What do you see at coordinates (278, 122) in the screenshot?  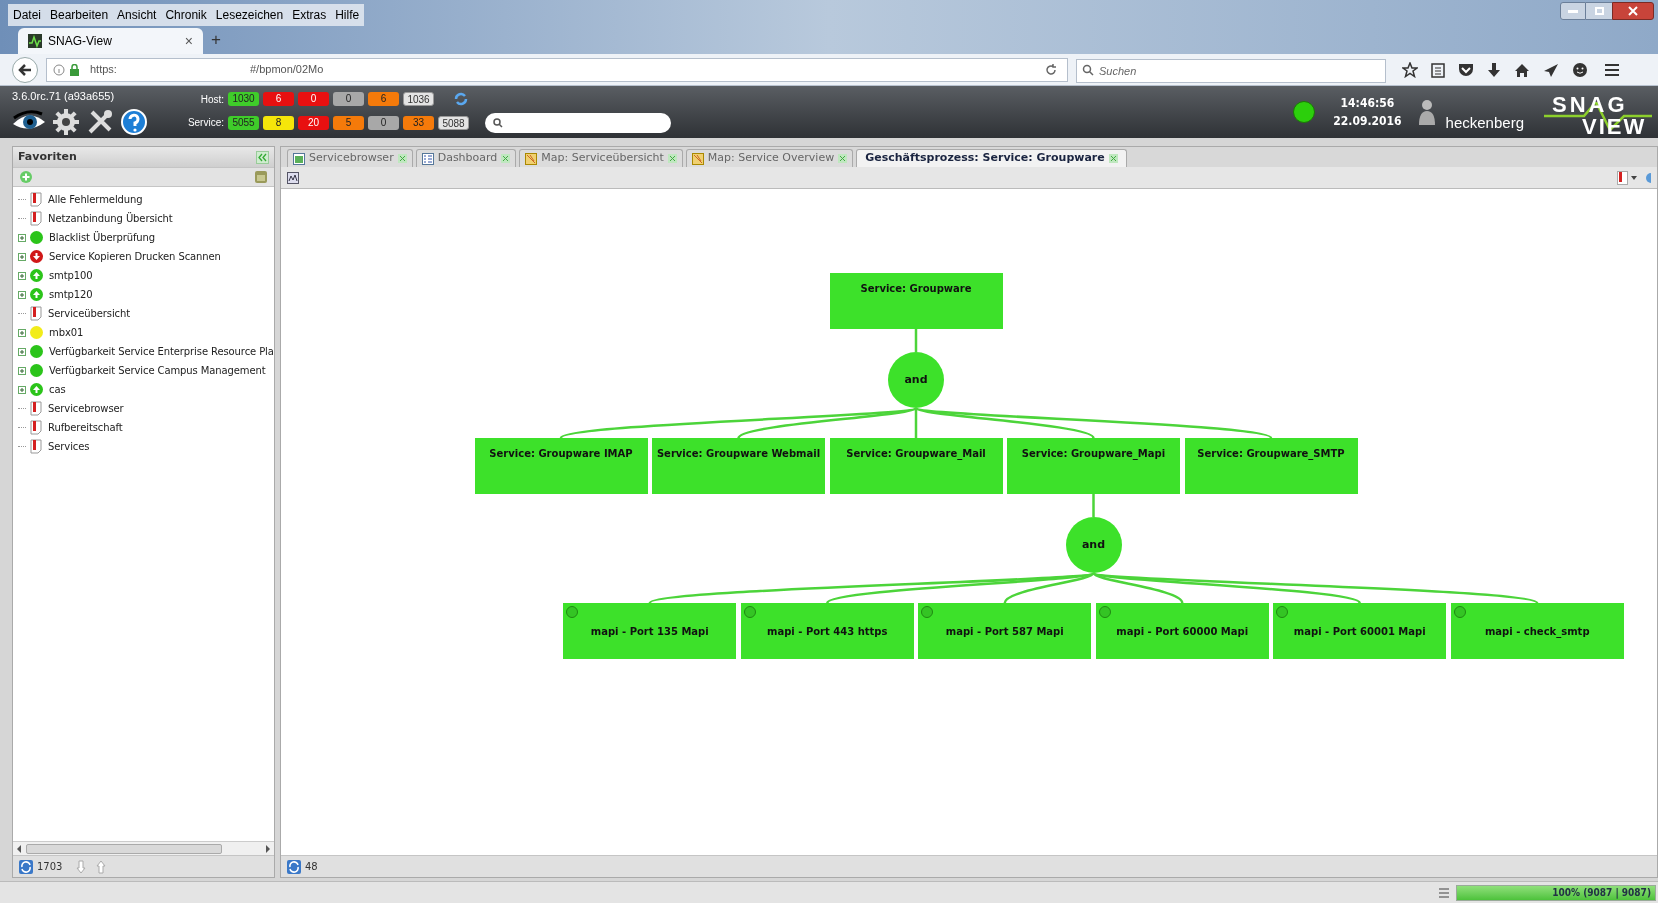 I see `count-badge: 8` at bounding box center [278, 122].